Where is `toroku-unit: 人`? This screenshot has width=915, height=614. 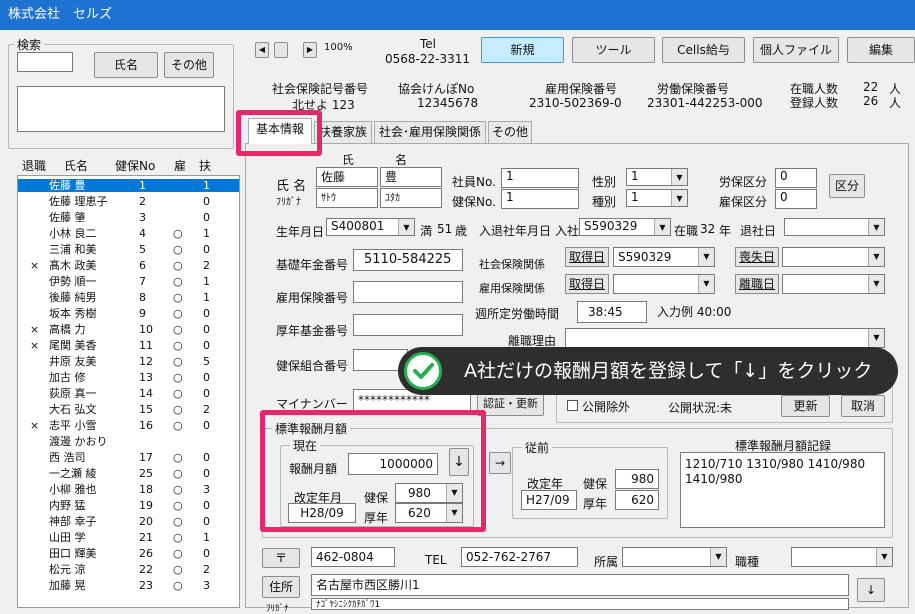 toroku-unit: 人 is located at coordinates (895, 103).